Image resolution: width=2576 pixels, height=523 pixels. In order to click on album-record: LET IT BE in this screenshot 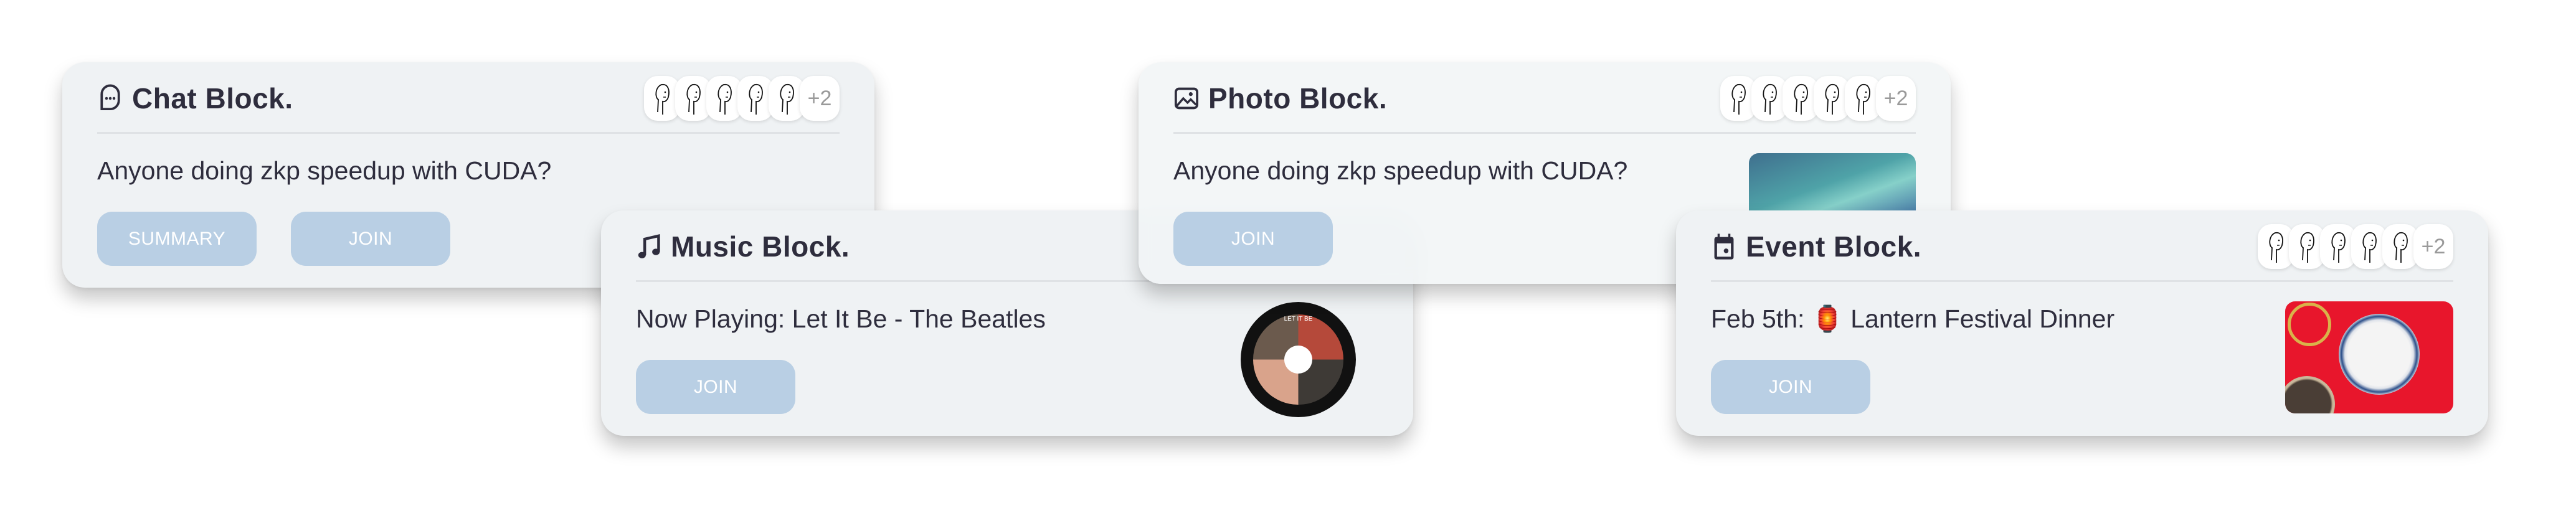, I will do `click(1298, 359)`.